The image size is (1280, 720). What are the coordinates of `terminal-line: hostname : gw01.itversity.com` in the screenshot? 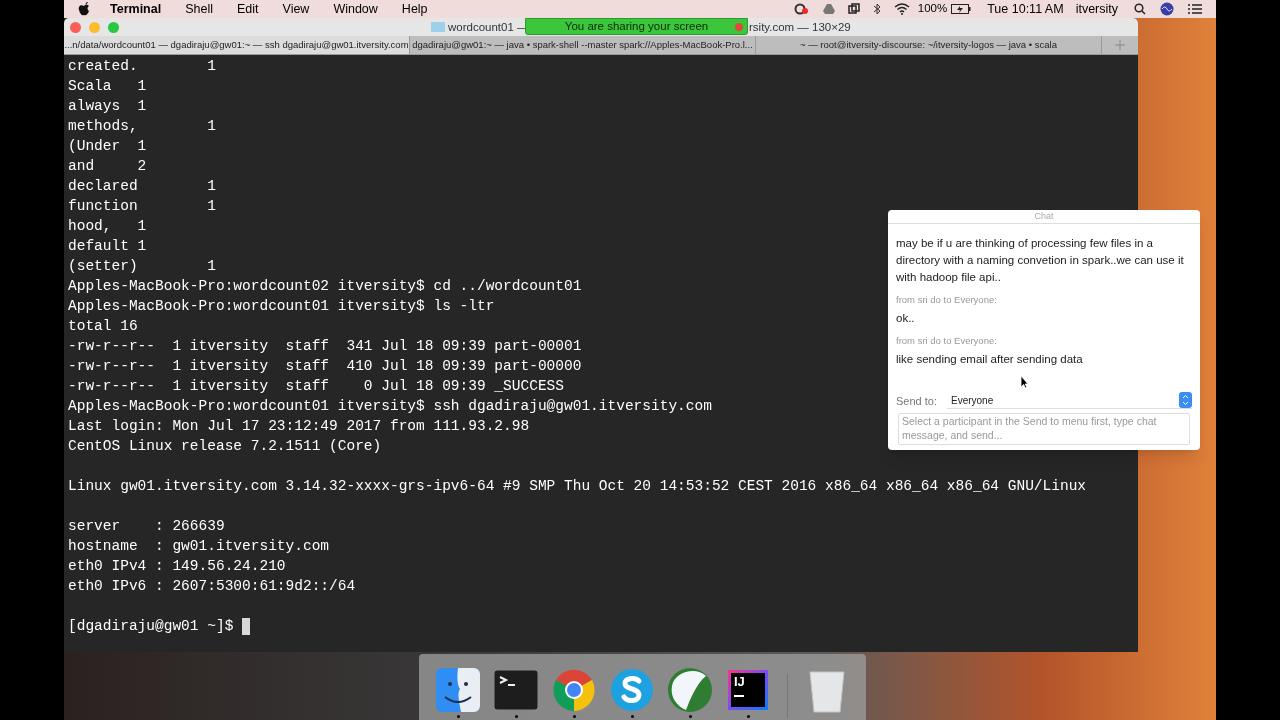 It's located at (199, 546).